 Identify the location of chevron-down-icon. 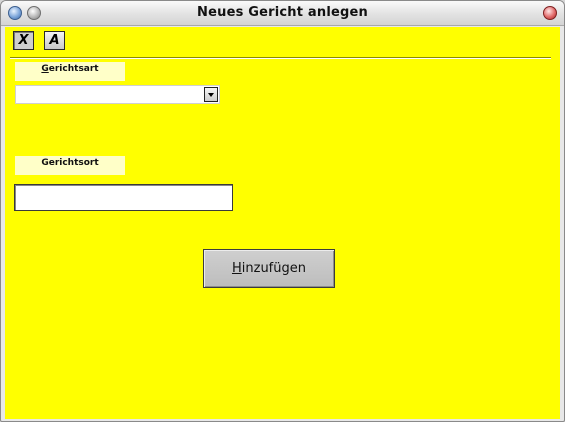
(211, 94).